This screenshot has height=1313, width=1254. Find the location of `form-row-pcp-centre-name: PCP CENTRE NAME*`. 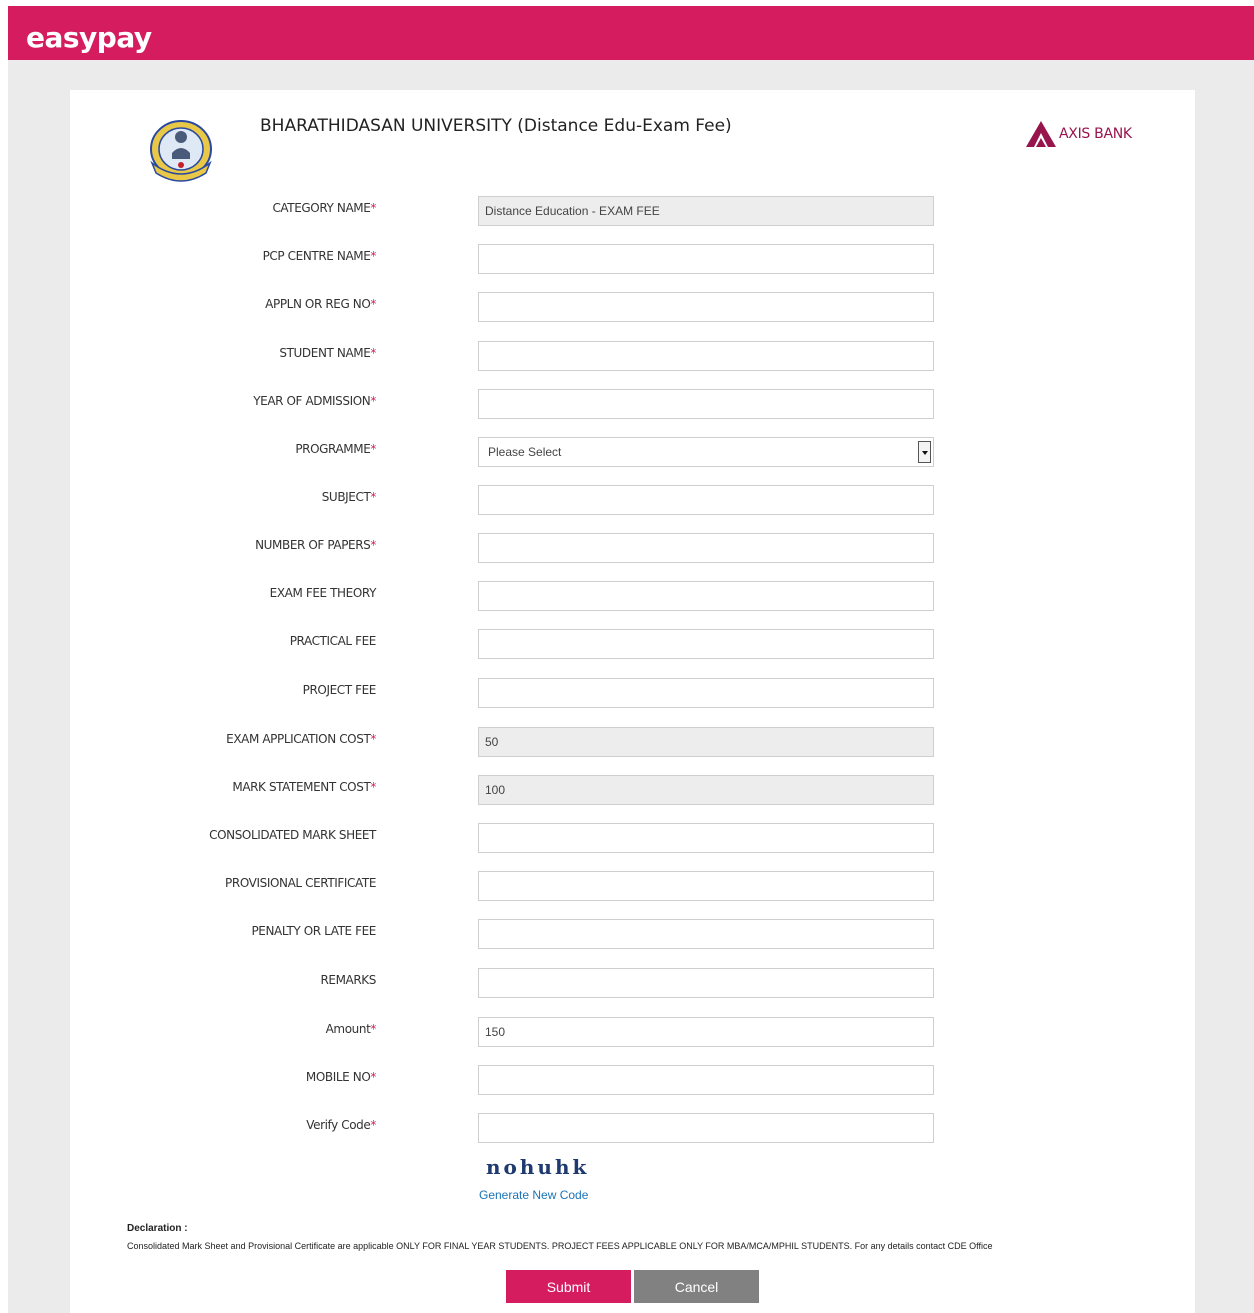

form-row-pcp-centre-name: PCP CENTRE NAME* is located at coordinates (632, 260).